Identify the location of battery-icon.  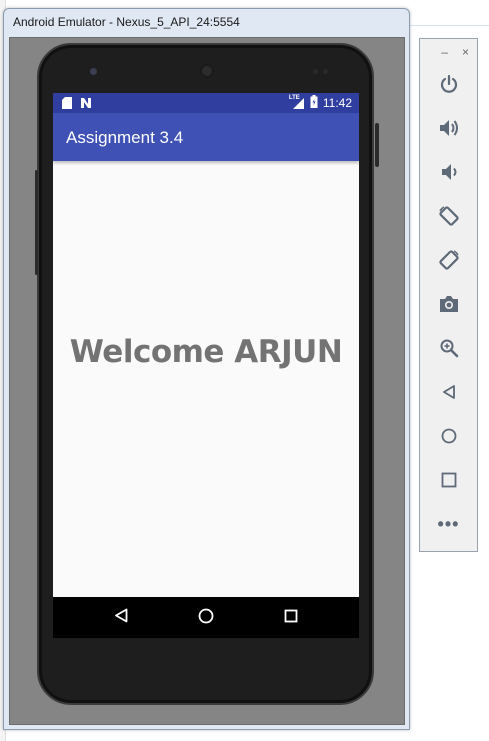
(314, 103).